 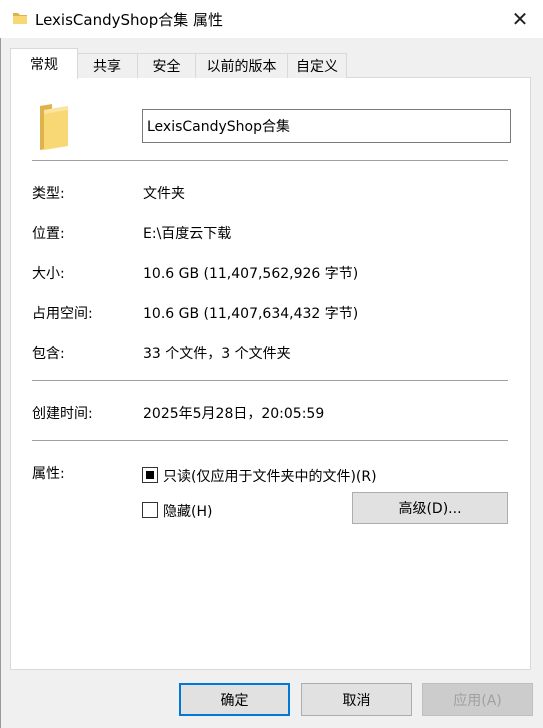 I want to click on disk-size-value: 10.6 GB (11,407,634,432 字节), so click(x=251, y=314).